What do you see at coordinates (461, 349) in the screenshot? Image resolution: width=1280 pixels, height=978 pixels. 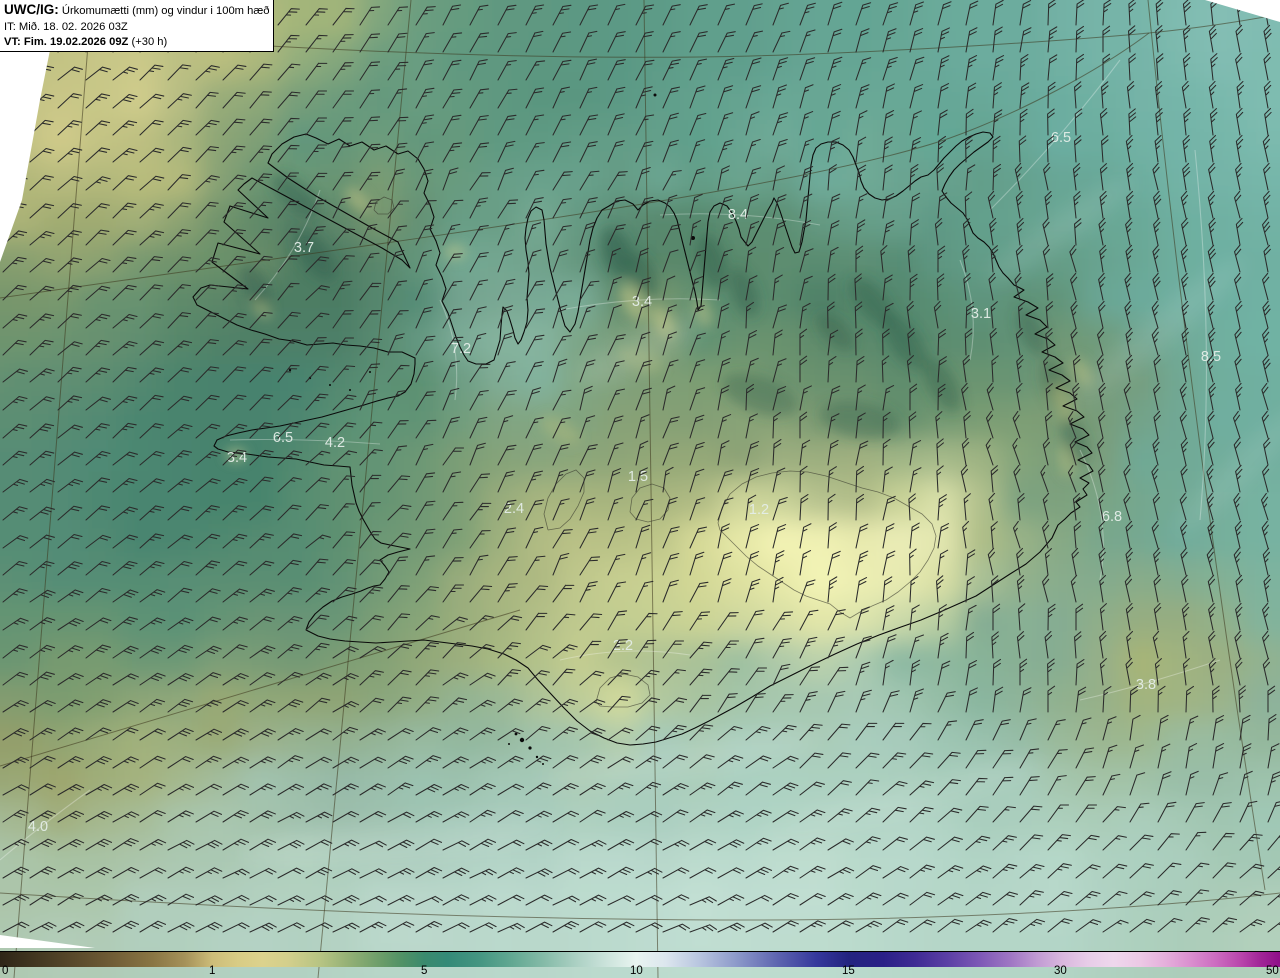 I see `svg-text: 7.2` at bounding box center [461, 349].